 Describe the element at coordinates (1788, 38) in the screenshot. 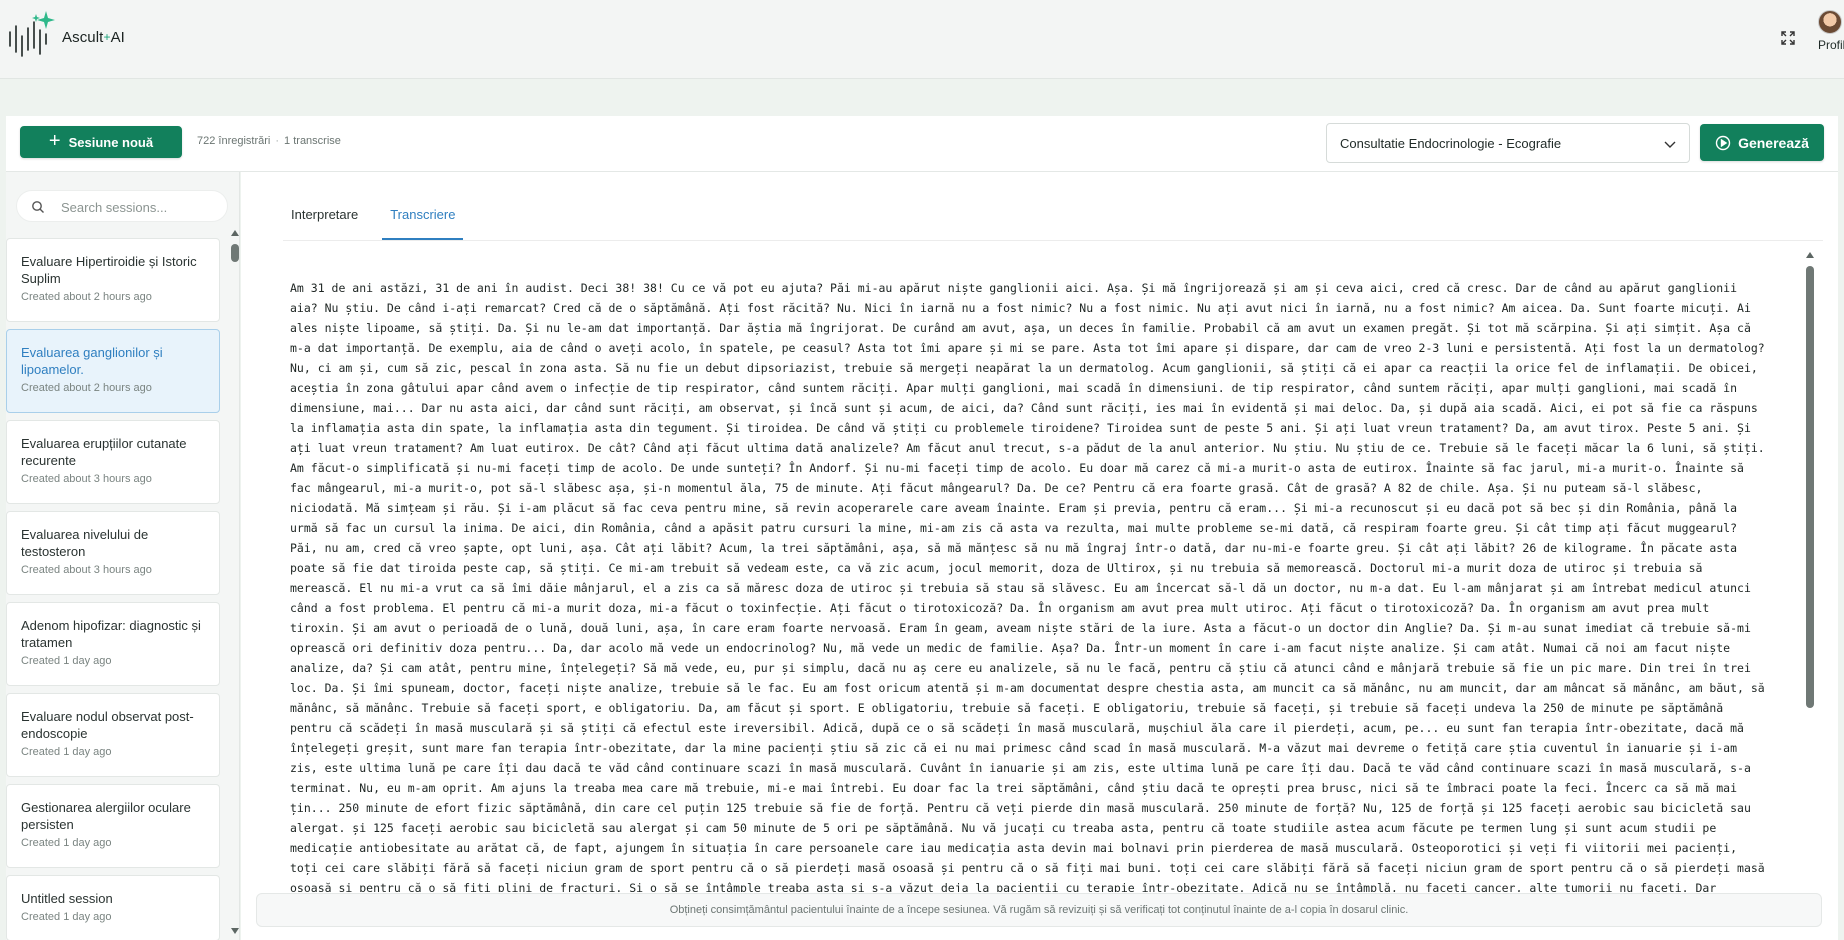

I see `expand-icon` at that location.